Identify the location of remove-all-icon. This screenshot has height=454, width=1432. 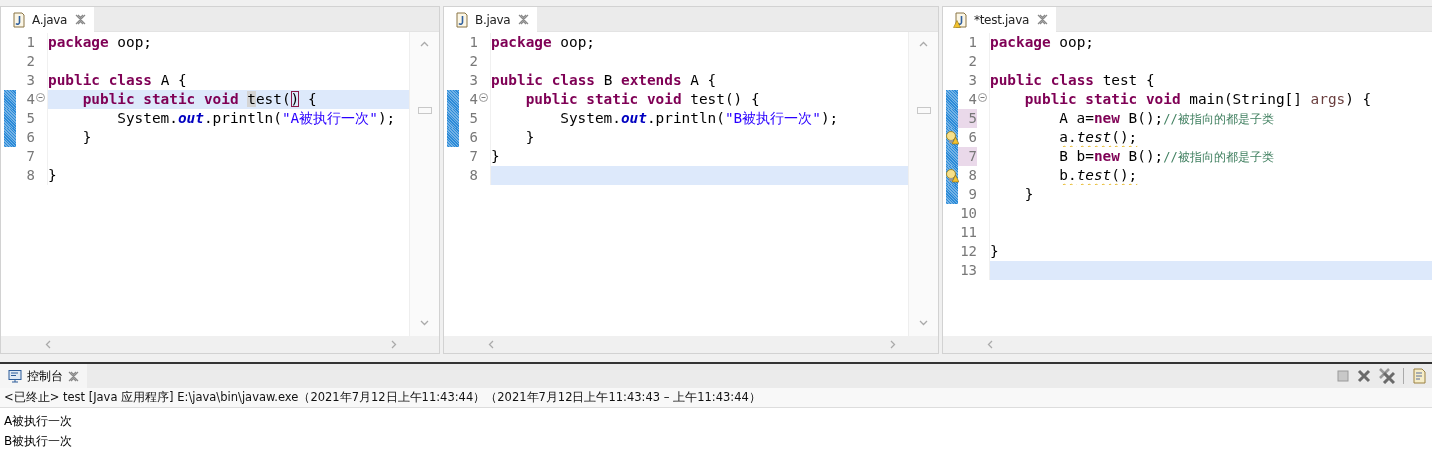
(1387, 376).